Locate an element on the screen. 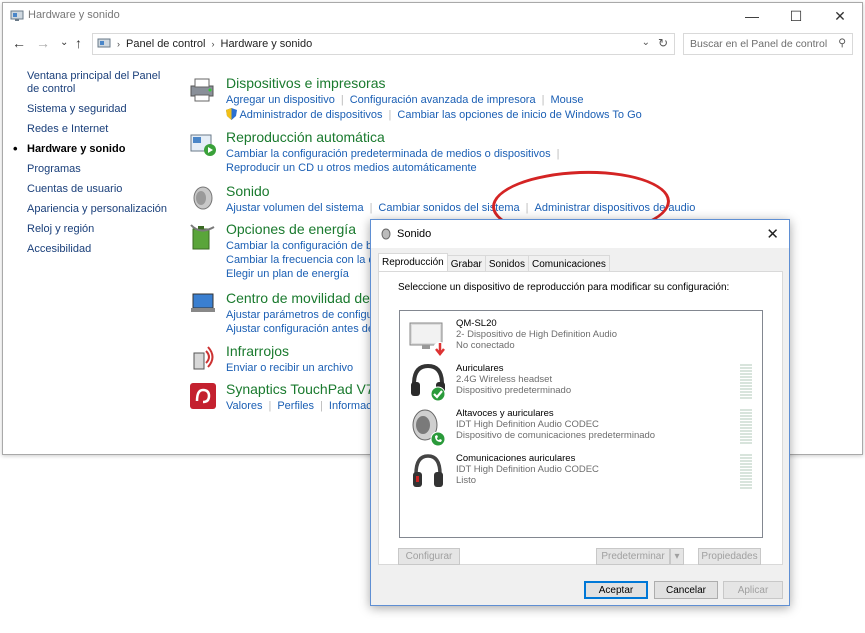 This screenshot has height=633, width=865. set-default-button: Predeterminar is located at coordinates (633, 556).